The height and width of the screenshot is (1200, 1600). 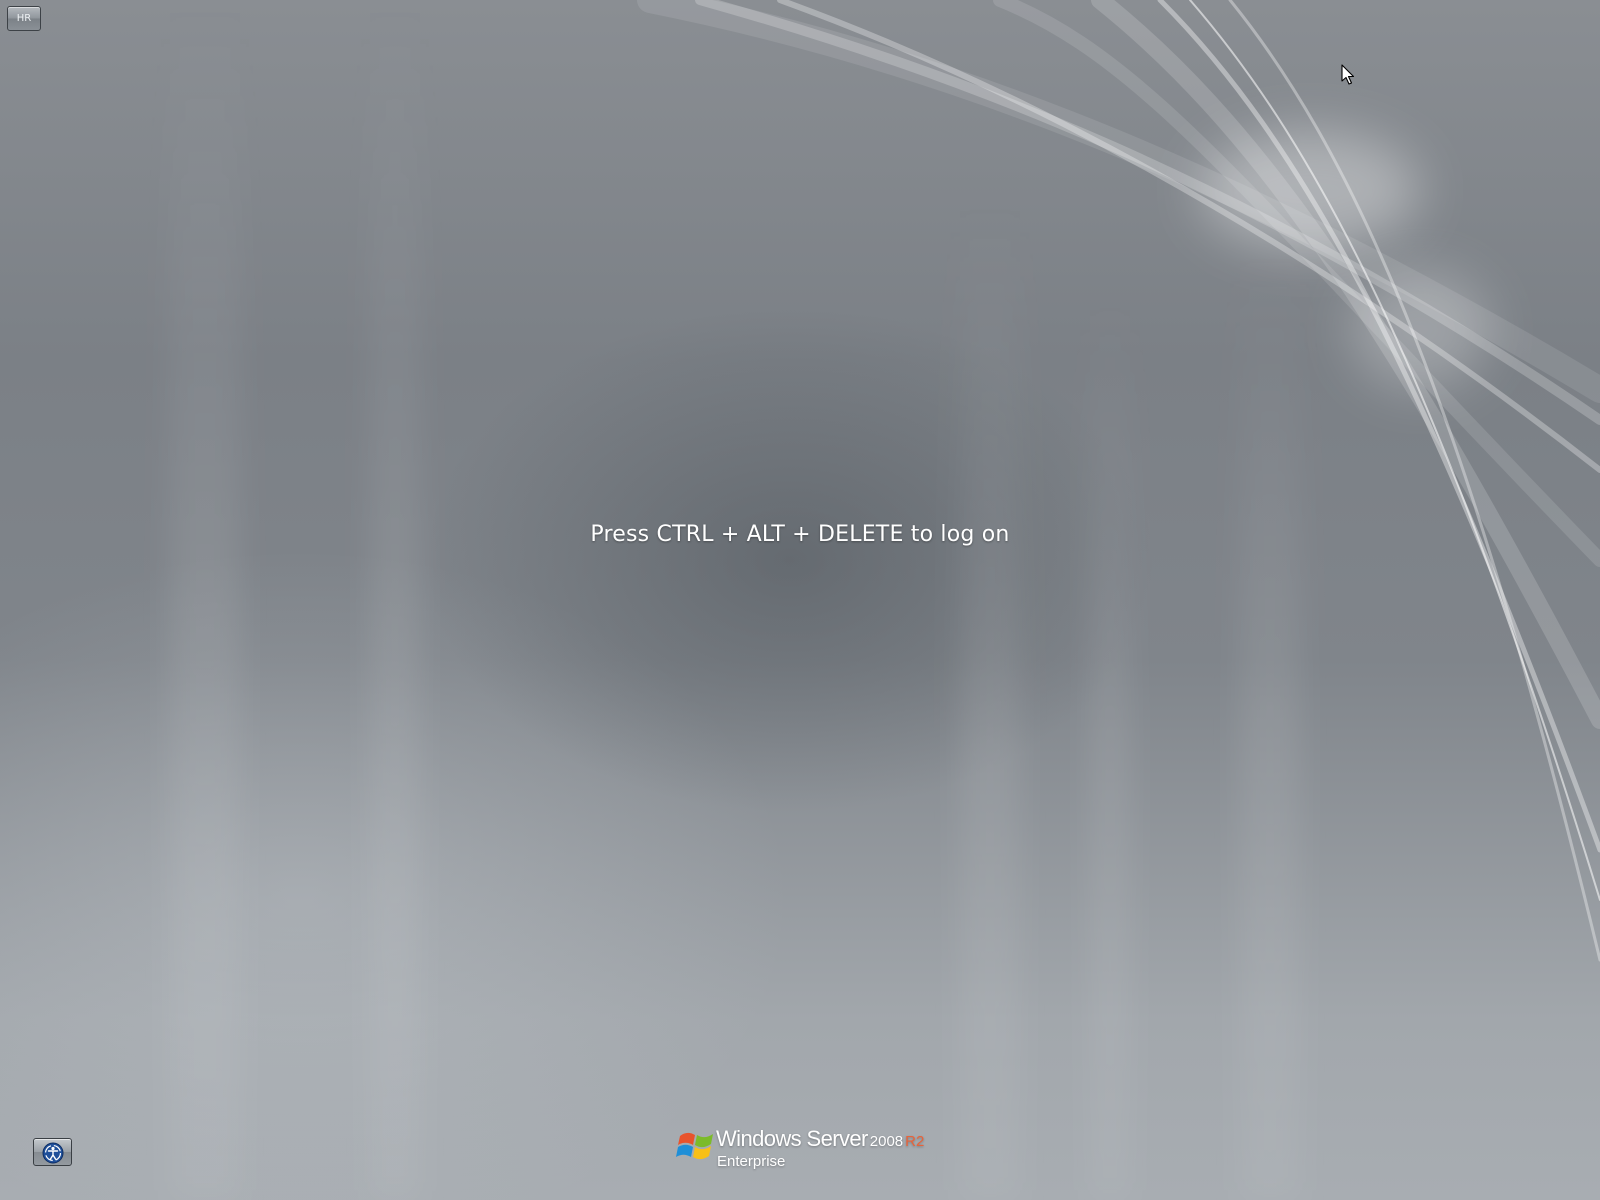 What do you see at coordinates (915, 1141) in the screenshot?
I see `product-release: R2` at bounding box center [915, 1141].